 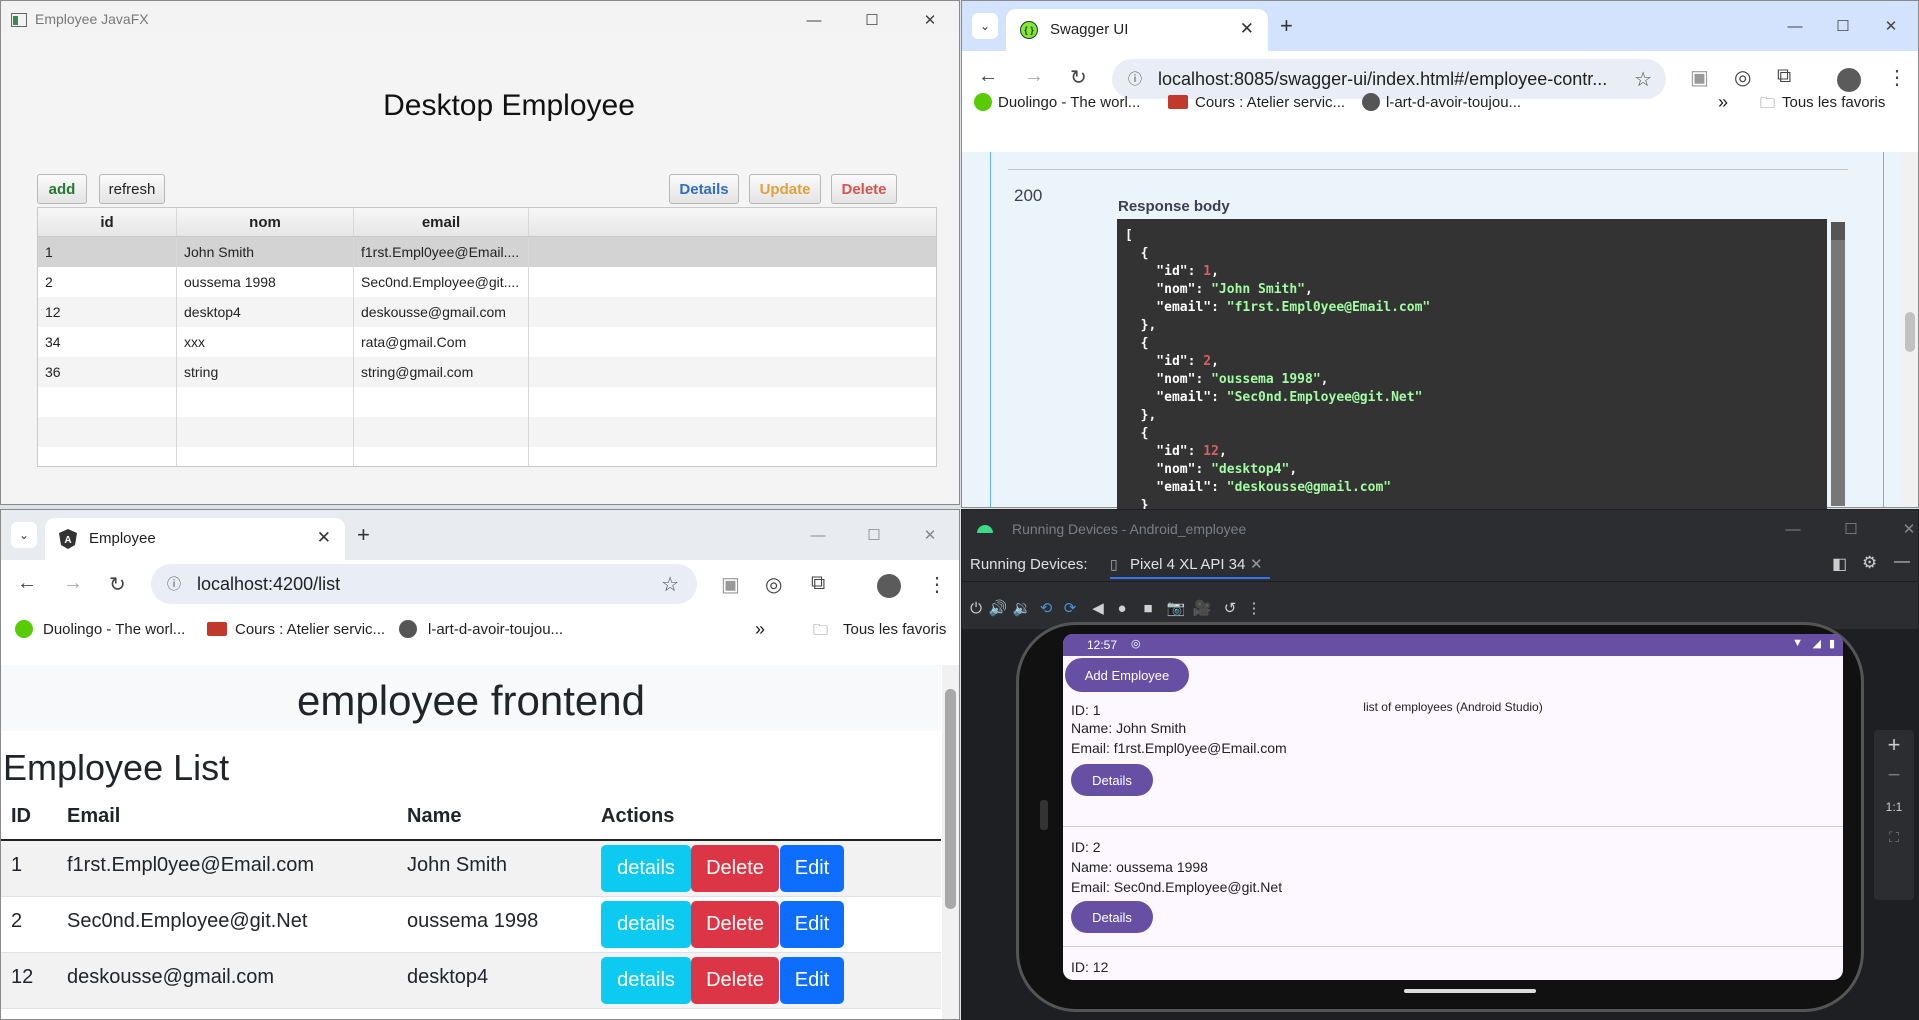 I want to click on gear-icon: ⚙, so click(x=1869, y=563).